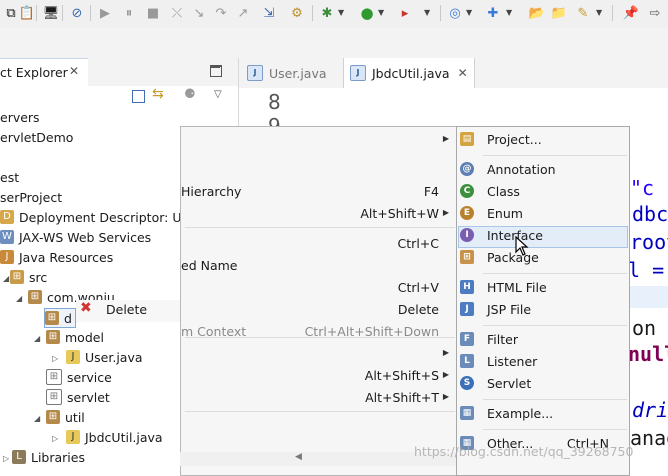 Image resolution: width=668 pixels, height=476 pixels. I want to click on menu-item-delete: Delete, so click(320, 310).